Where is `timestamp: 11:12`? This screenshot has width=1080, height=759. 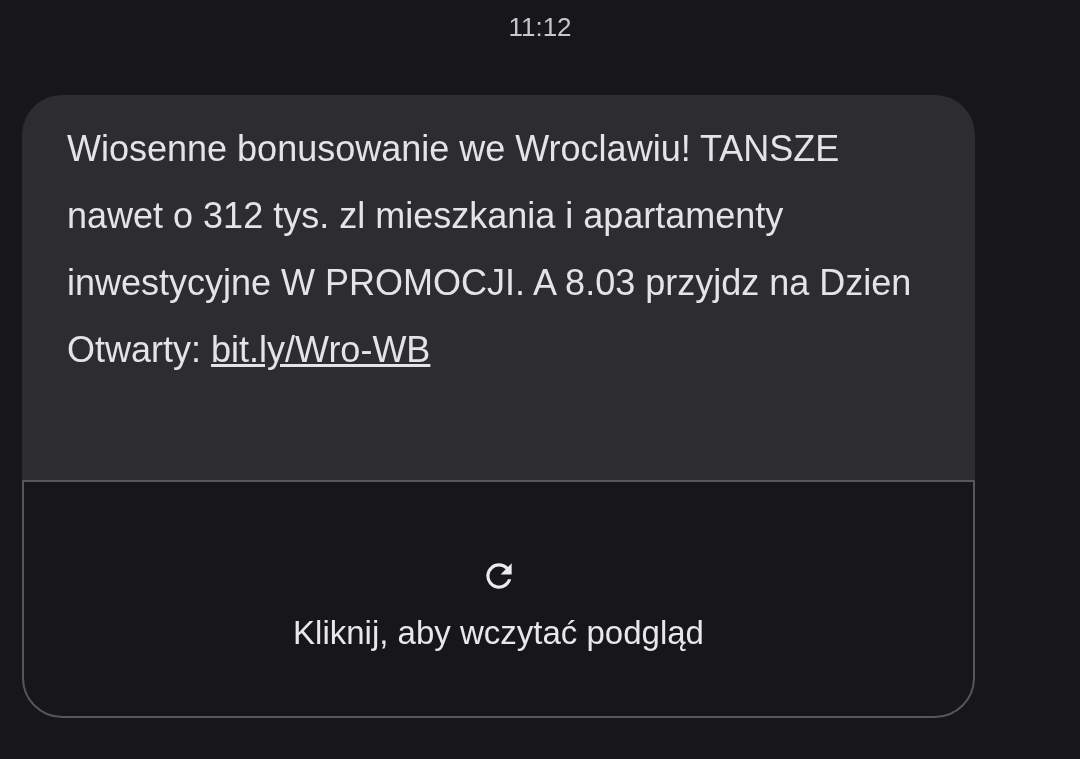
timestamp: 11:12 is located at coordinates (540, 27).